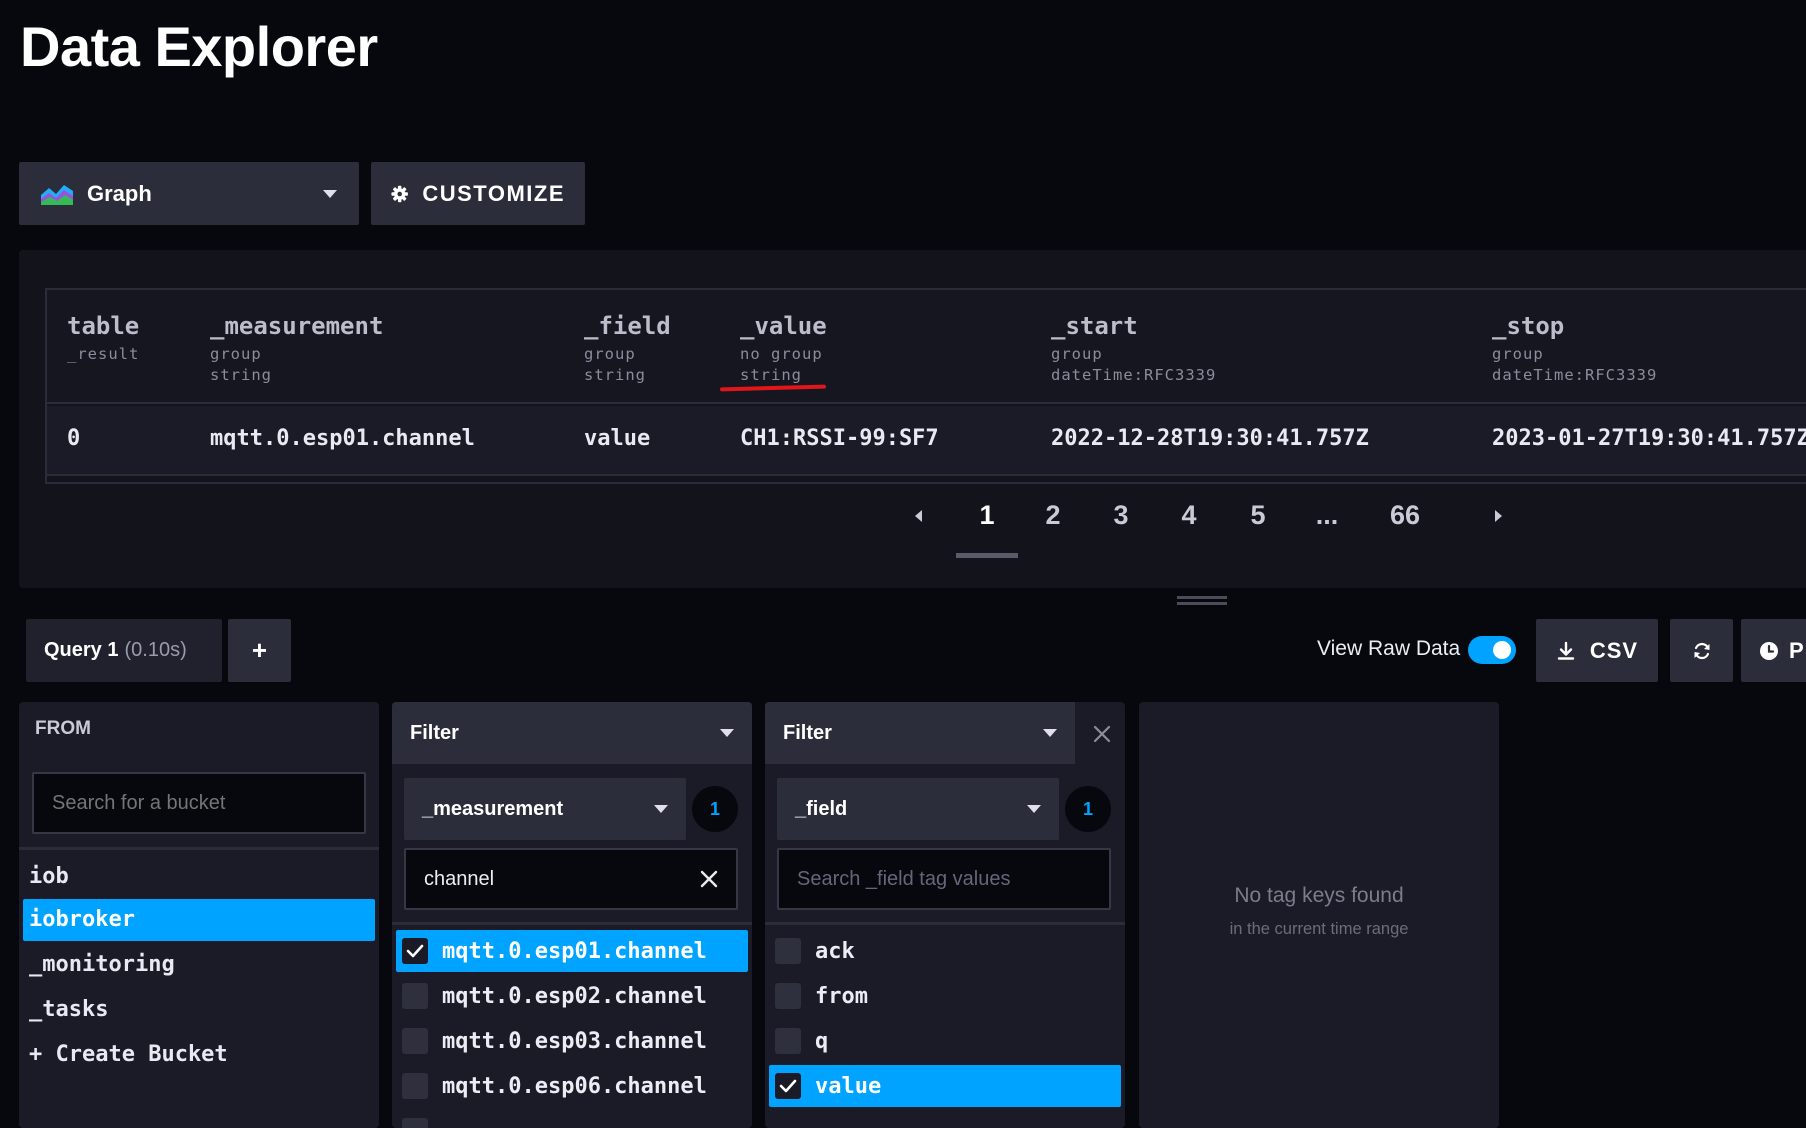 Image resolution: width=1806 pixels, height=1128 pixels. I want to click on remove-filter-button, so click(1102, 734).